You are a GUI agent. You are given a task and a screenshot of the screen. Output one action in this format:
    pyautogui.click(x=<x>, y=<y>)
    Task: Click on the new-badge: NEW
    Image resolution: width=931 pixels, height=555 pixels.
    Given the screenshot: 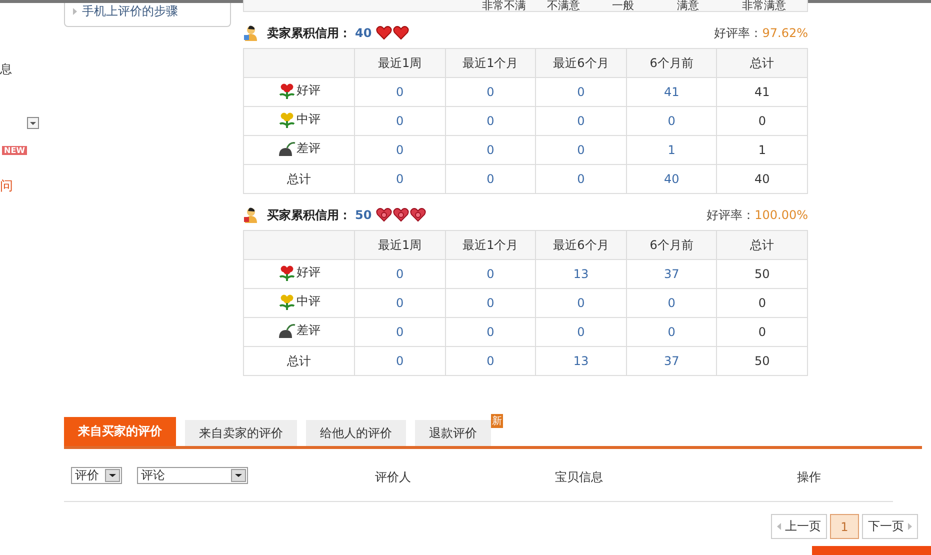 What is the action you would take?
    pyautogui.click(x=14, y=150)
    